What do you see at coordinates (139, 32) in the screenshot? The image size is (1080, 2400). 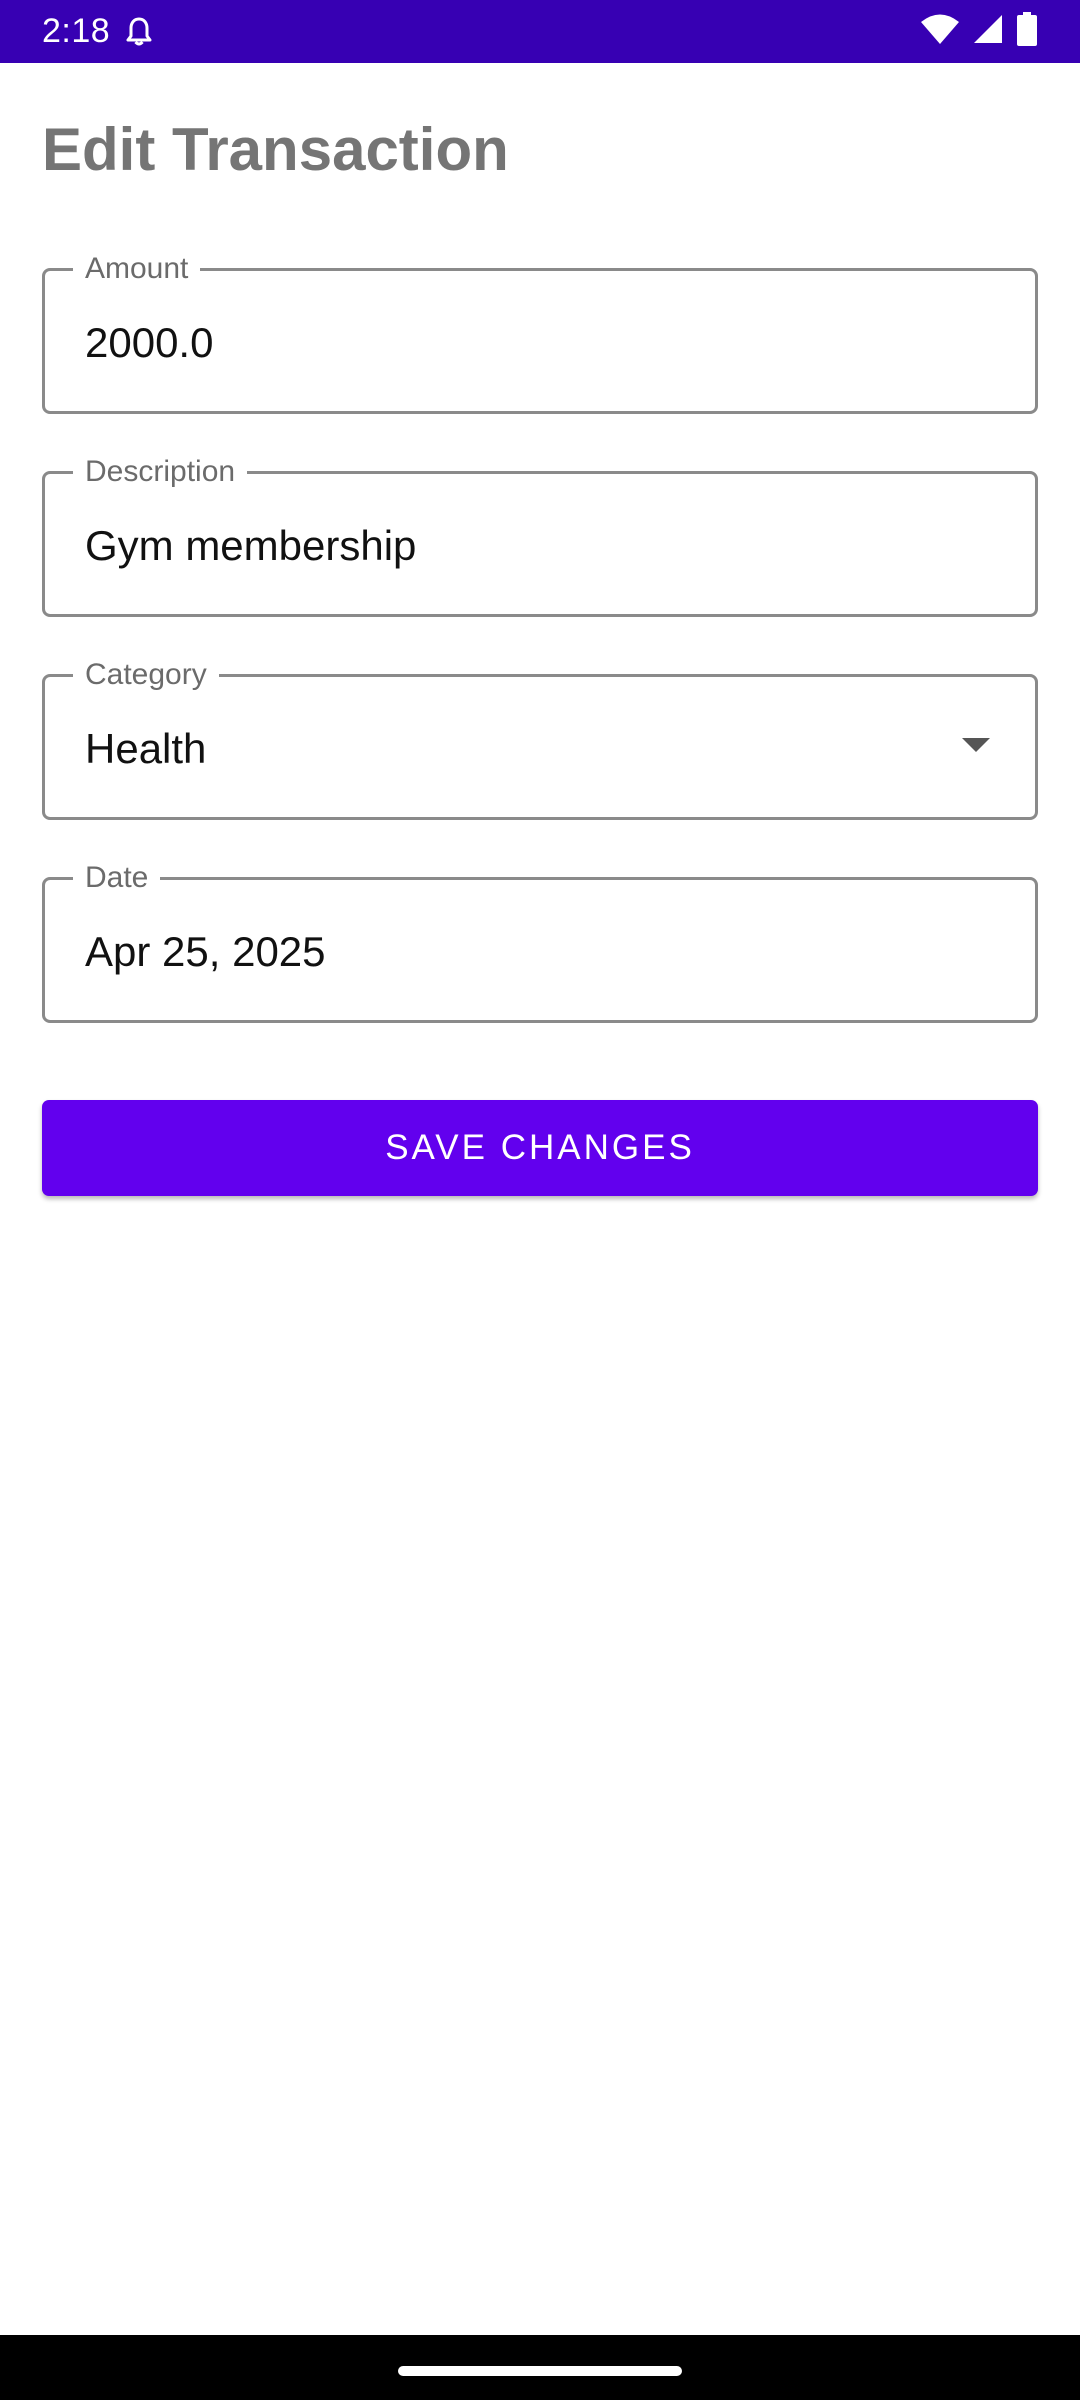 I see `bell-icon` at bounding box center [139, 32].